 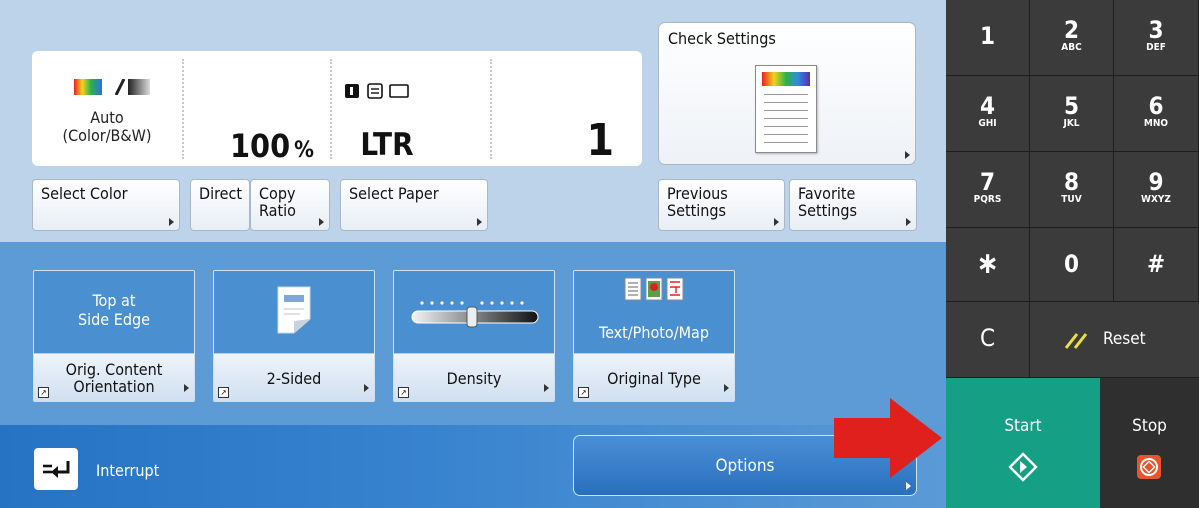 What do you see at coordinates (988, 265) in the screenshot?
I see `key-asterisk: ∗` at bounding box center [988, 265].